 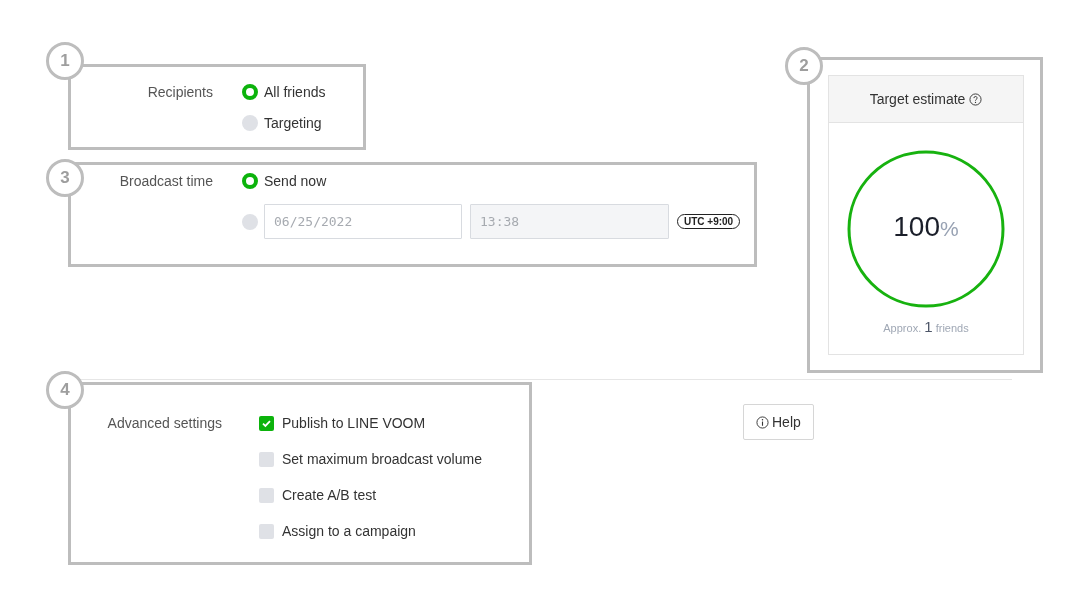 What do you see at coordinates (293, 123) in the screenshot?
I see `option-label: Targeting` at bounding box center [293, 123].